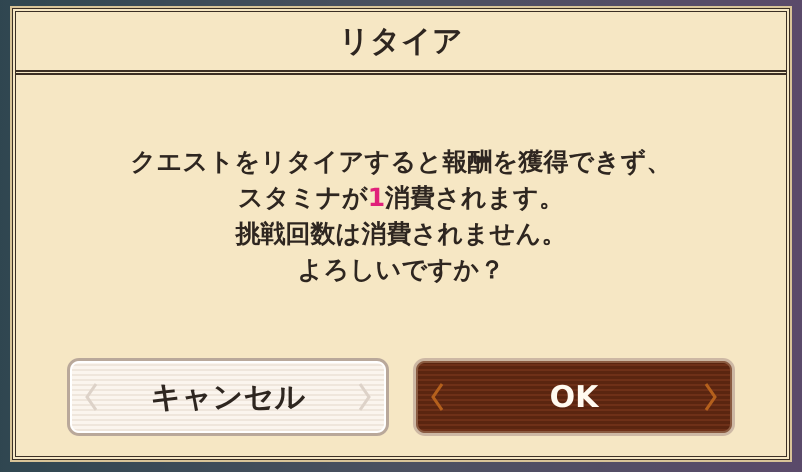  Describe the element at coordinates (401, 198) in the screenshot. I see `message-line: スタミナが1消費されます。` at that location.